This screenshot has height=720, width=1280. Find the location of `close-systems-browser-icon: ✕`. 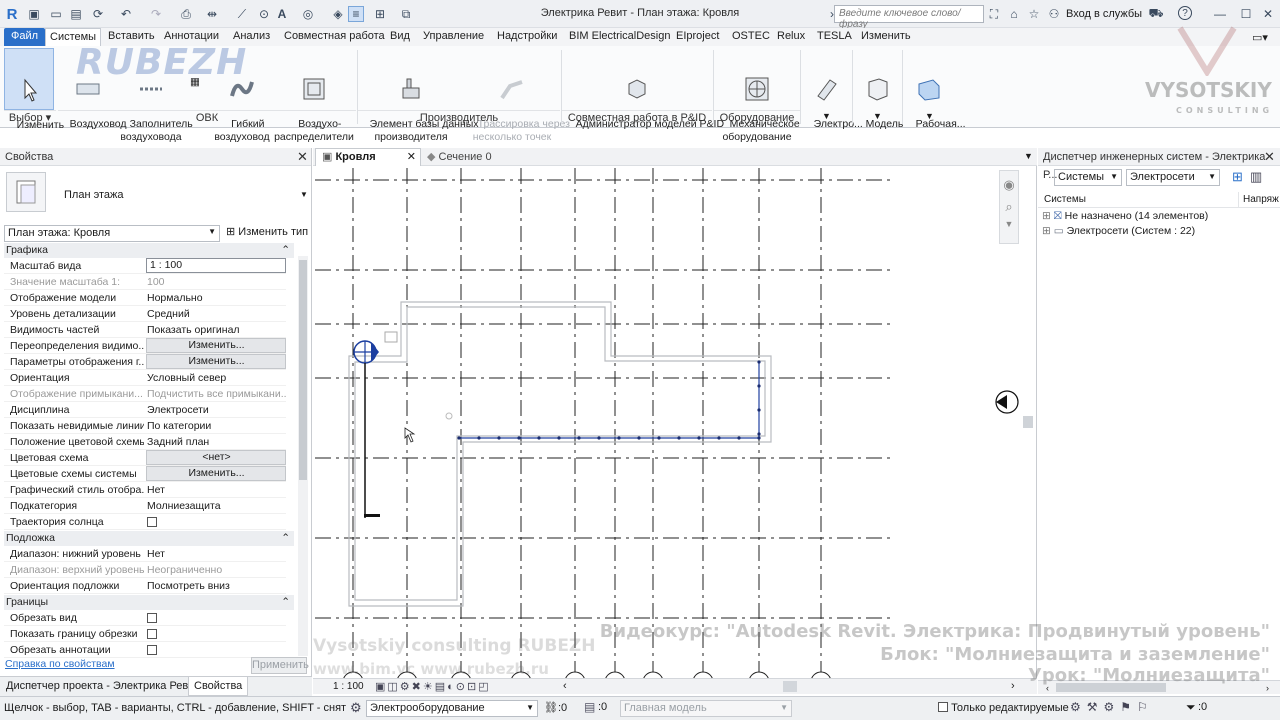

close-systems-browser-icon: ✕ is located at coordinates (1269, 157).